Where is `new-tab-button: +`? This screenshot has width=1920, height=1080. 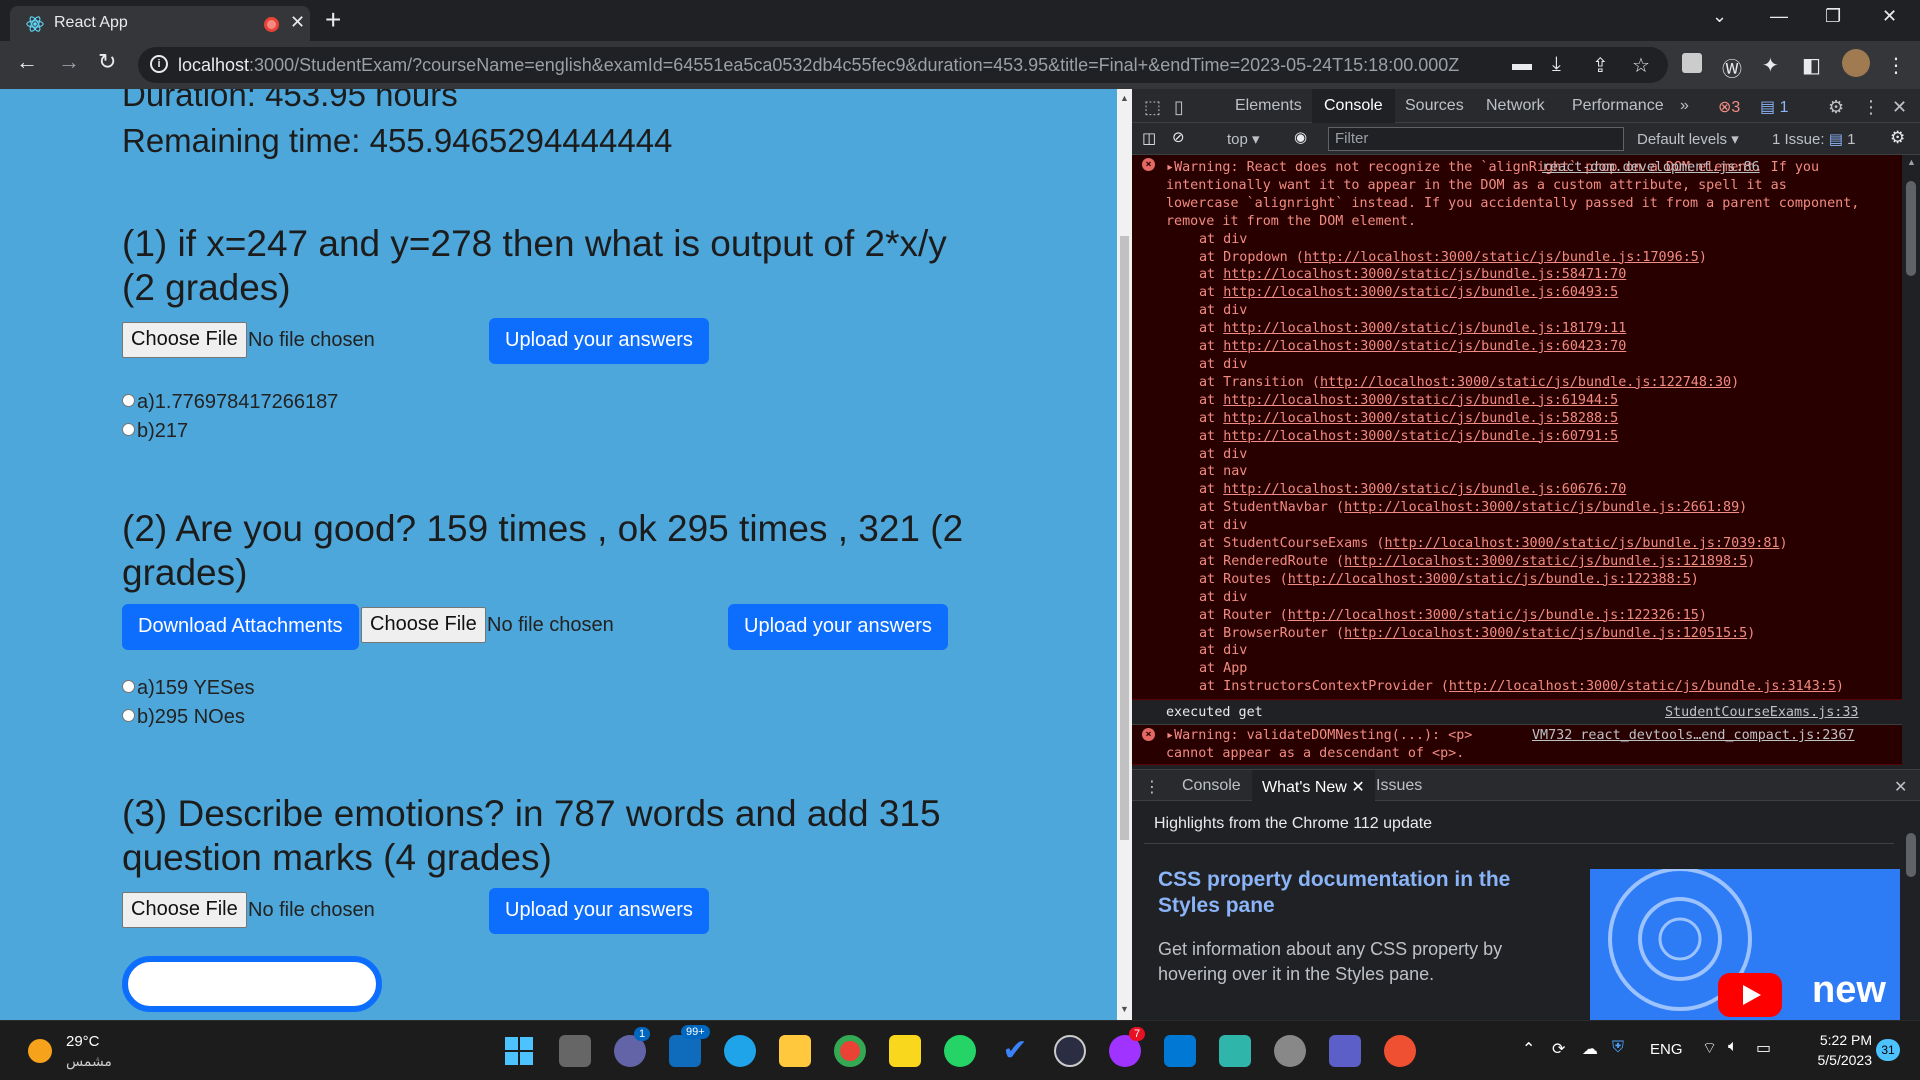
new-tab-button: + is located at coordinates (333, 20).